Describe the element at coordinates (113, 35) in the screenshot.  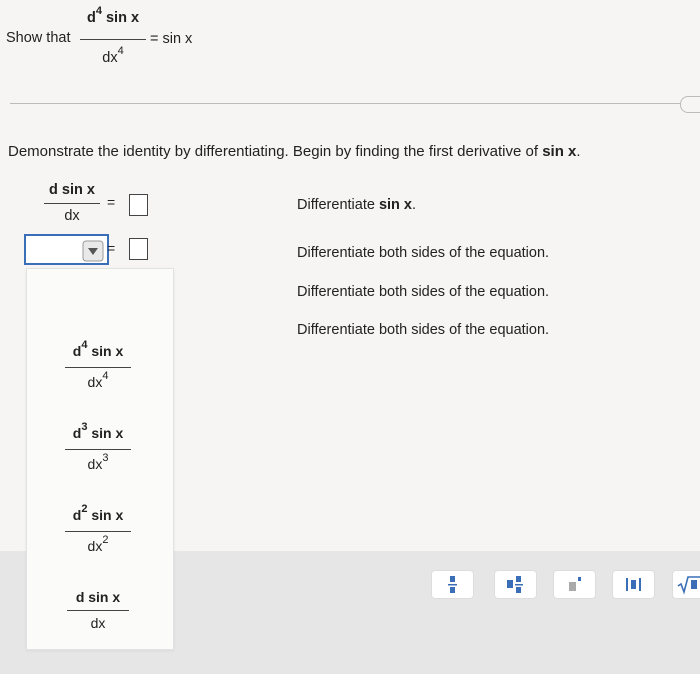
I see `header-fraction: d4 sin x dx4` at that location.